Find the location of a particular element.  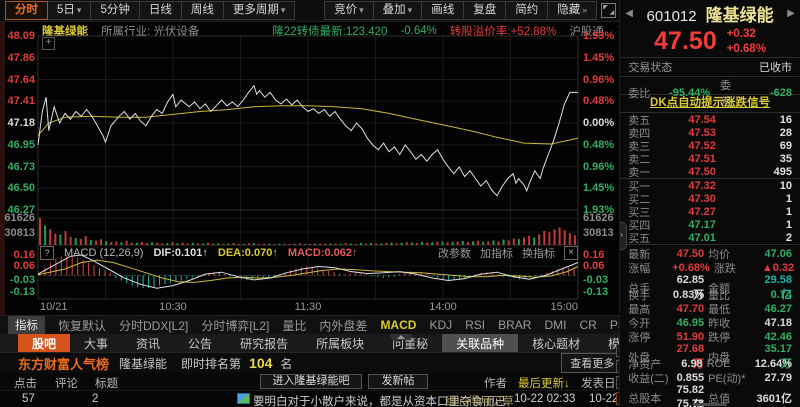

collapse-up-handle is located at coordinates (401, 337).